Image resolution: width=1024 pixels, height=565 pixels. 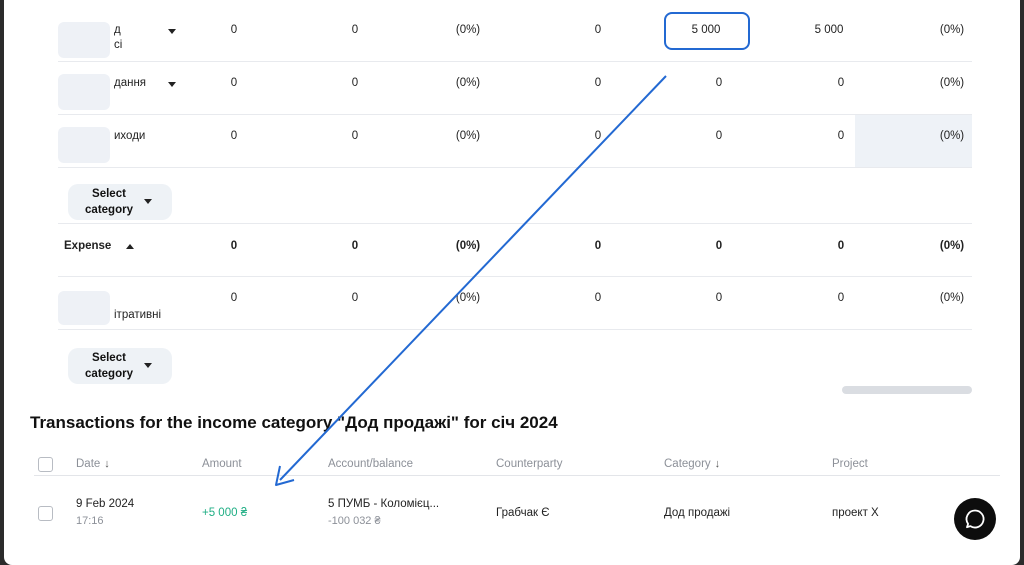 I want to click on row-checkbox, so click(x=45, y=513).